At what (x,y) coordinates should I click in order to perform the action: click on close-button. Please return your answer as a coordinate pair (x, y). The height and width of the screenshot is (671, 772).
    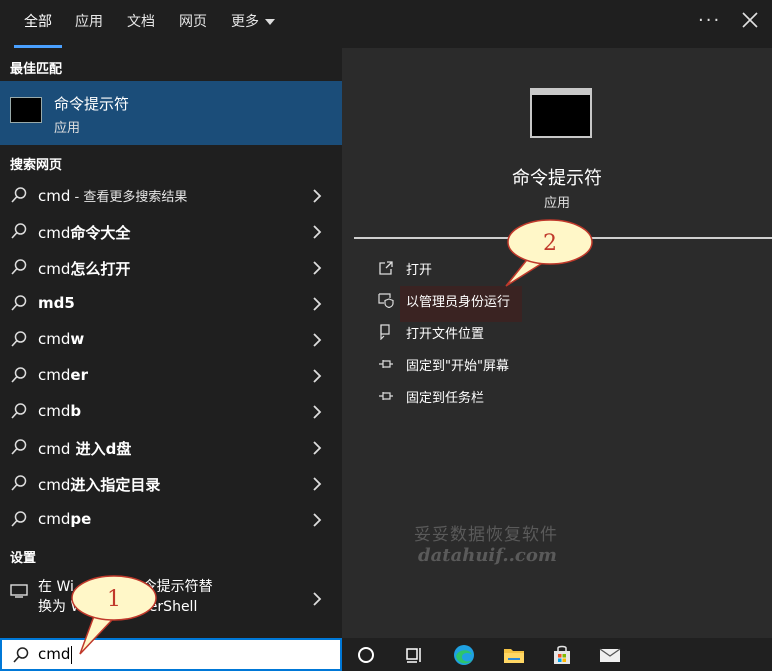
    Looking at the image, I should click on (750, 20).